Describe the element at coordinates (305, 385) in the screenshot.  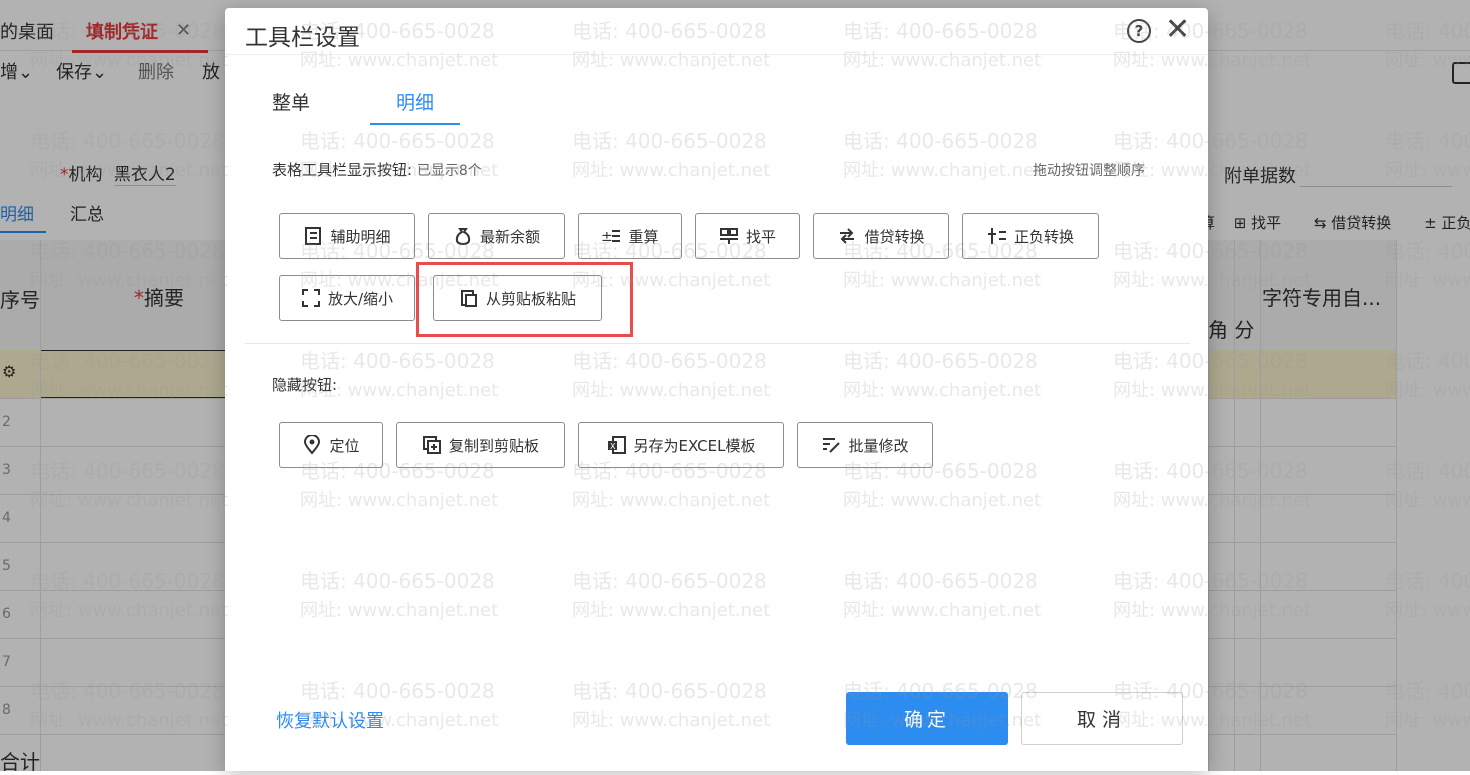
I see `hidden-buttons-label: 隐藏按钮:` at that location.